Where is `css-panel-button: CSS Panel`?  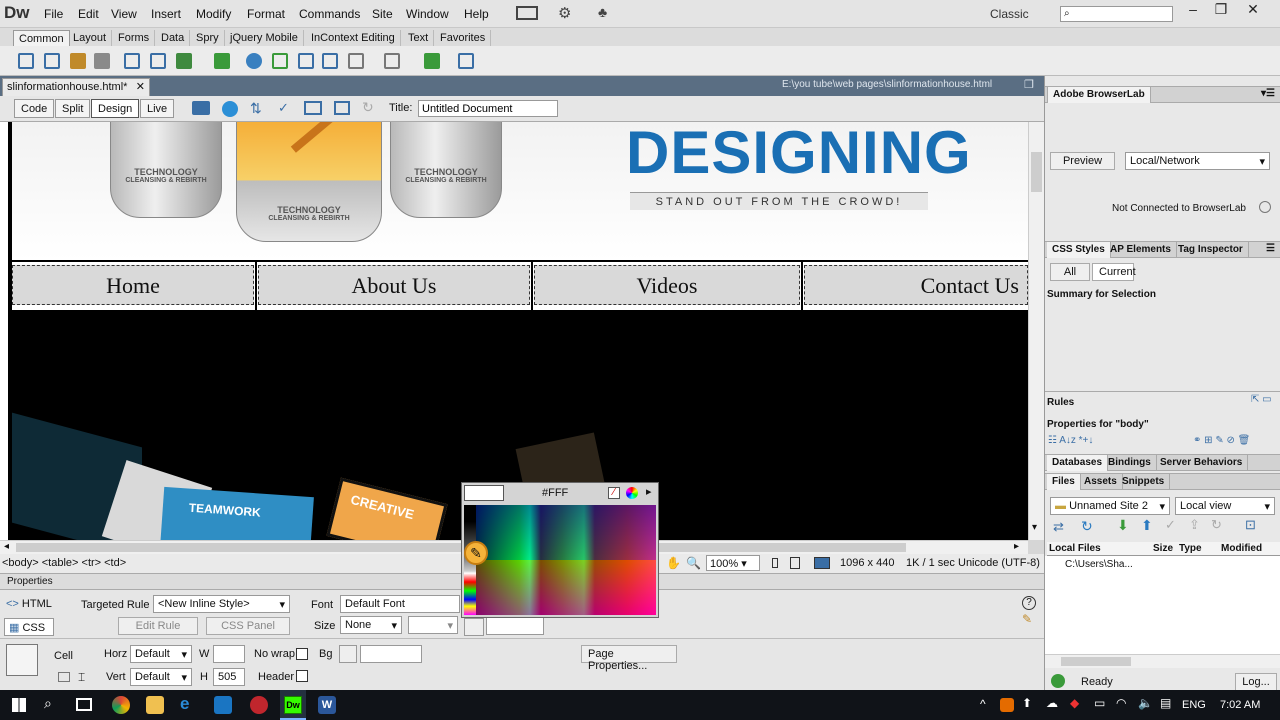 css-panel-button: CSS Panel is located at coordinates (248, 626).